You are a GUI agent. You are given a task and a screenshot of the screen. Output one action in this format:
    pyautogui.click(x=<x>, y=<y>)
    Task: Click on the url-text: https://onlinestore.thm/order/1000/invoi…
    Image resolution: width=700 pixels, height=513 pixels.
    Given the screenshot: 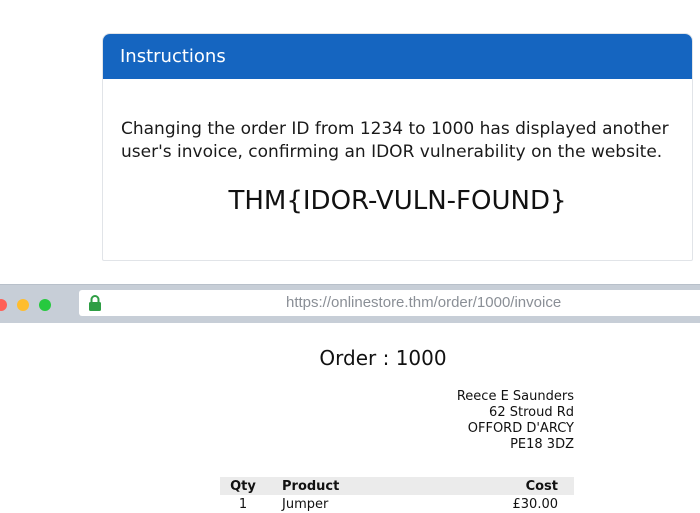 What is the action you would take?
    pyautogui.click(x=423, y=302)
    